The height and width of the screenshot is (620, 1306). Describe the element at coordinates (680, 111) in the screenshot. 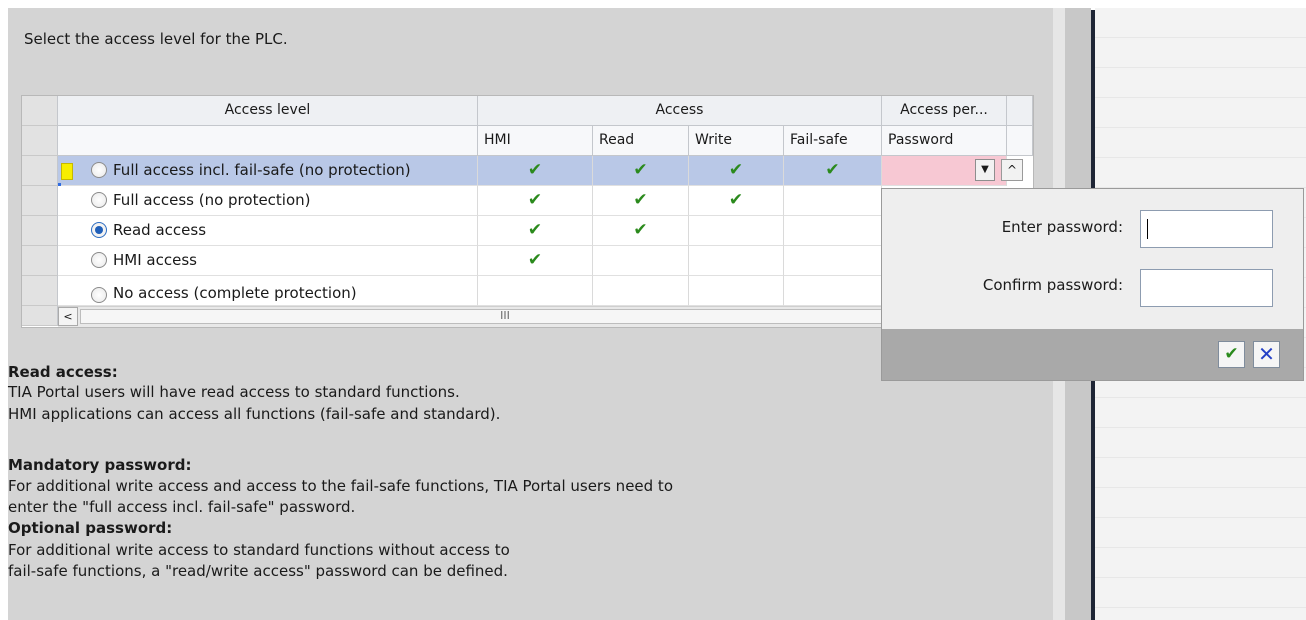

I see `header-access: Access` at that location.